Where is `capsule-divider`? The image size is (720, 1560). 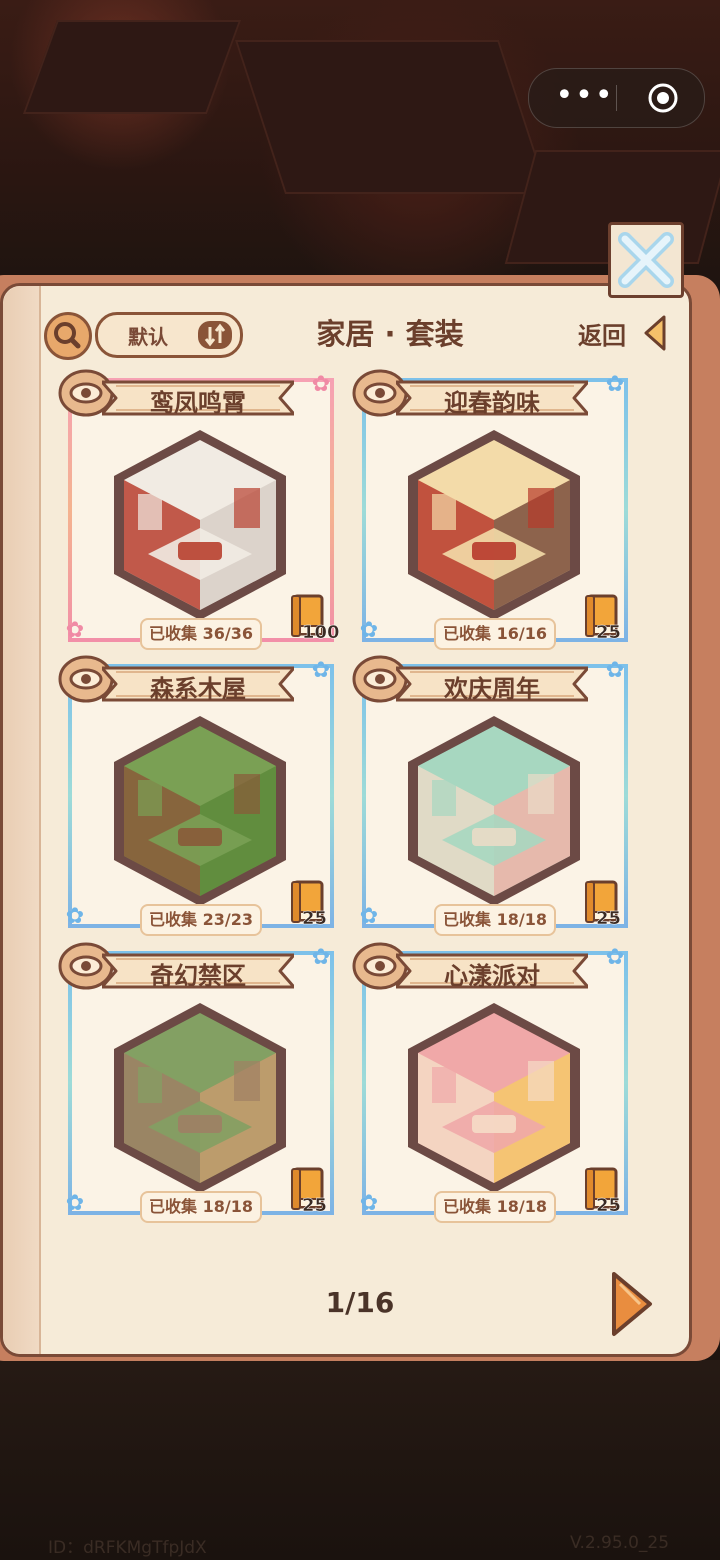
capsule-divider is located at coordinates (616, 98).